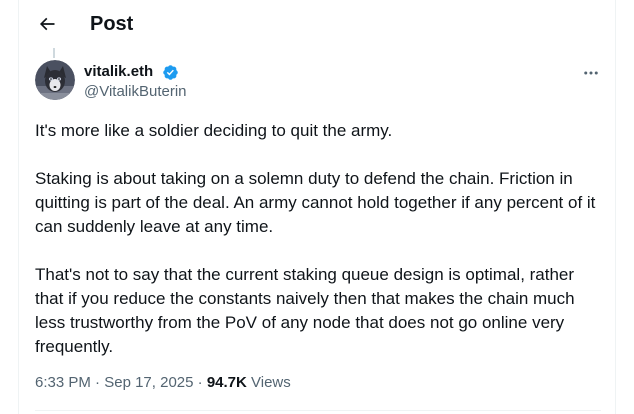 The width and height of the screenshot is (634, 414). I want to click on thread-connector-line, so click(54, 53).